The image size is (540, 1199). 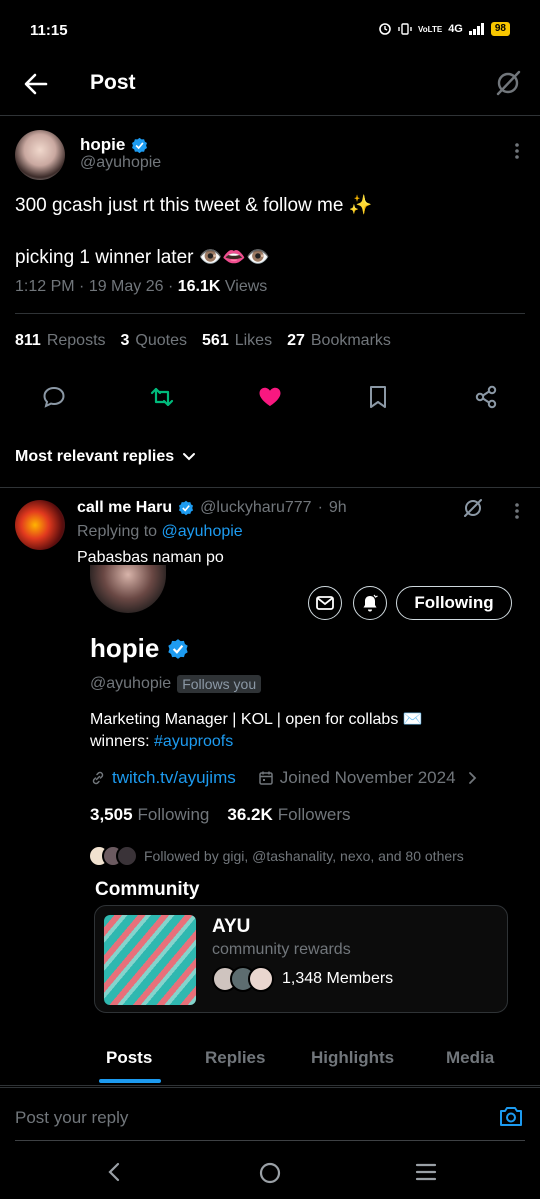 What do you see at coordinates (246, 286) in the screenshot?
I see `post-views-label: Views` at bounding box center [246, 286].